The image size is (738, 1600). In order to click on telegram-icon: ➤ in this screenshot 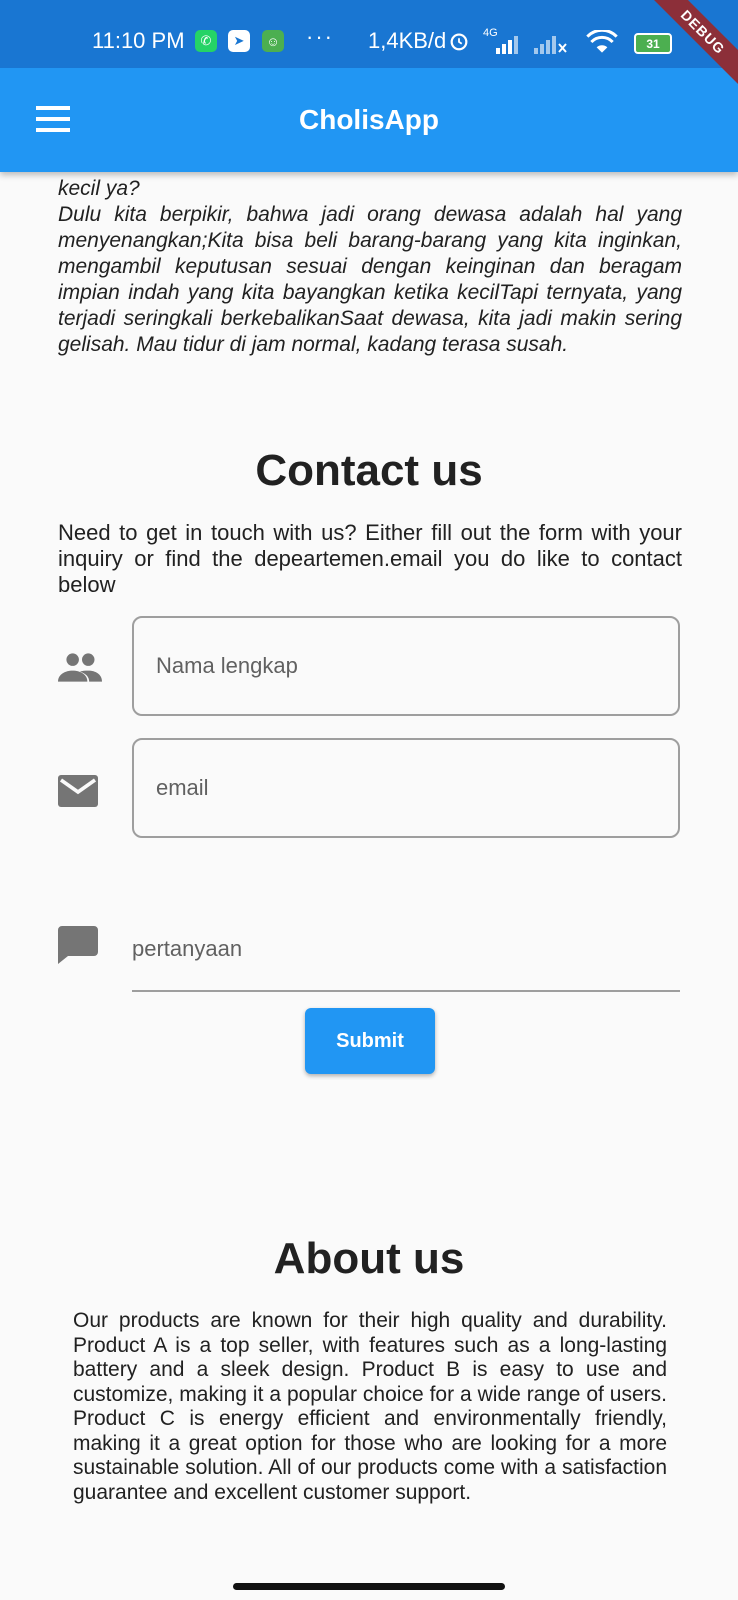, I will do `click(239, 41)`.